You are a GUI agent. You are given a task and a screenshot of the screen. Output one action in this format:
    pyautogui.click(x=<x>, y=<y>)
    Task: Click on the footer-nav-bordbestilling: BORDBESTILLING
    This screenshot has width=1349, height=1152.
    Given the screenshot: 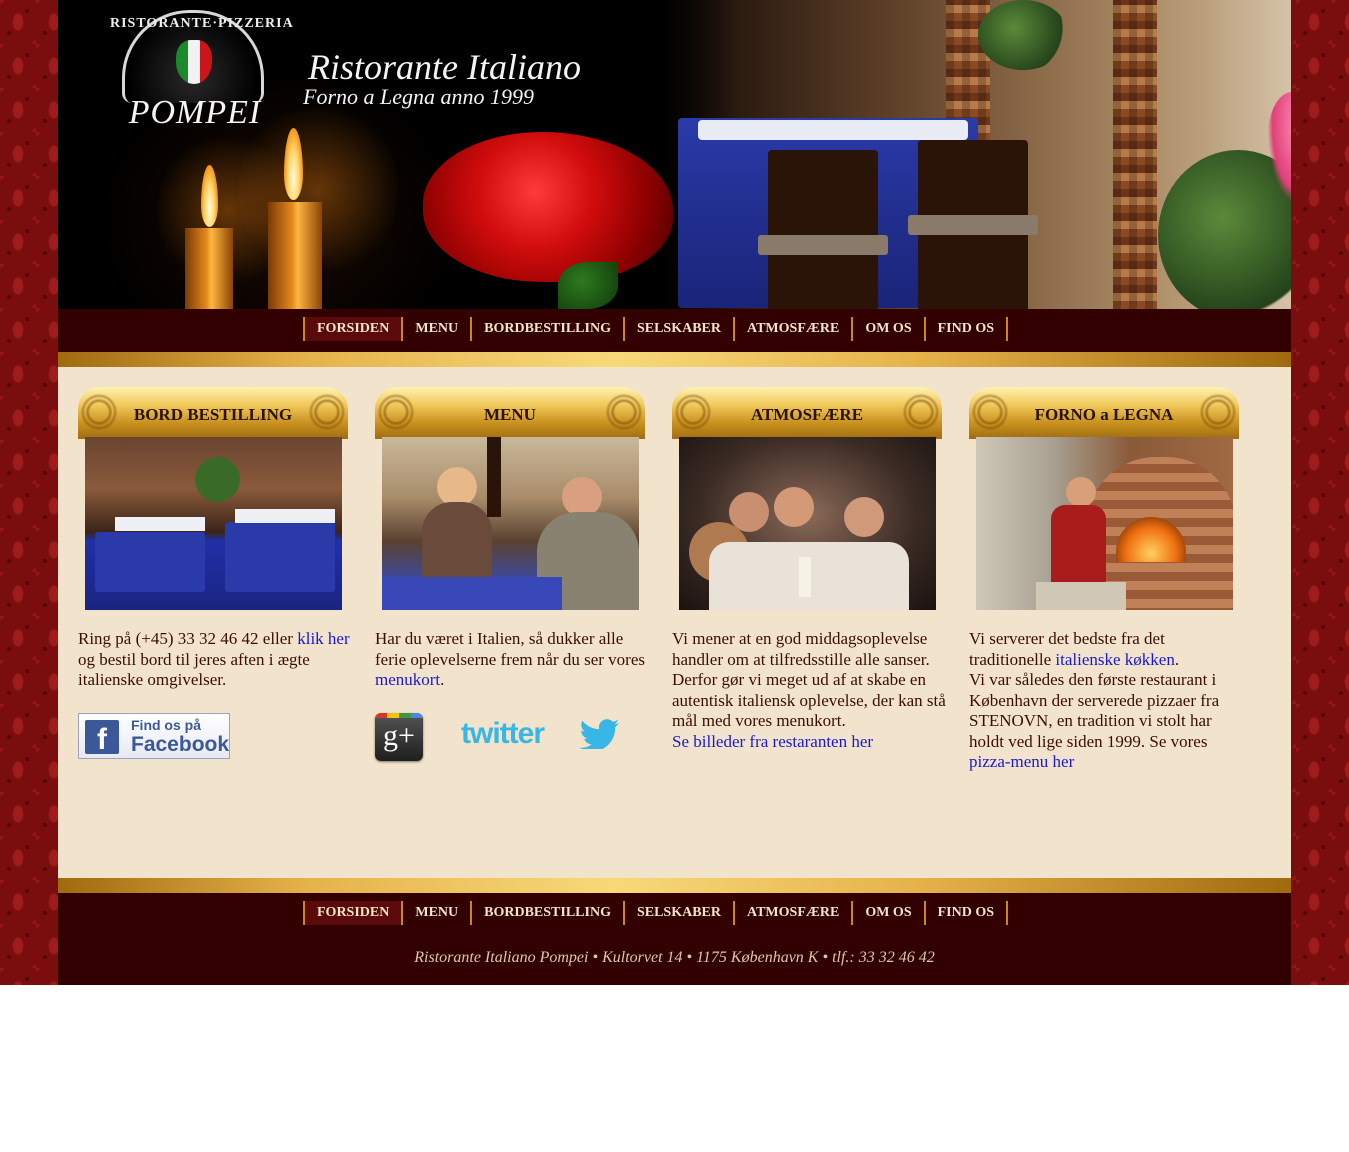 What is the action you would take?
    pyautogui.click(x=548, y=913)
    